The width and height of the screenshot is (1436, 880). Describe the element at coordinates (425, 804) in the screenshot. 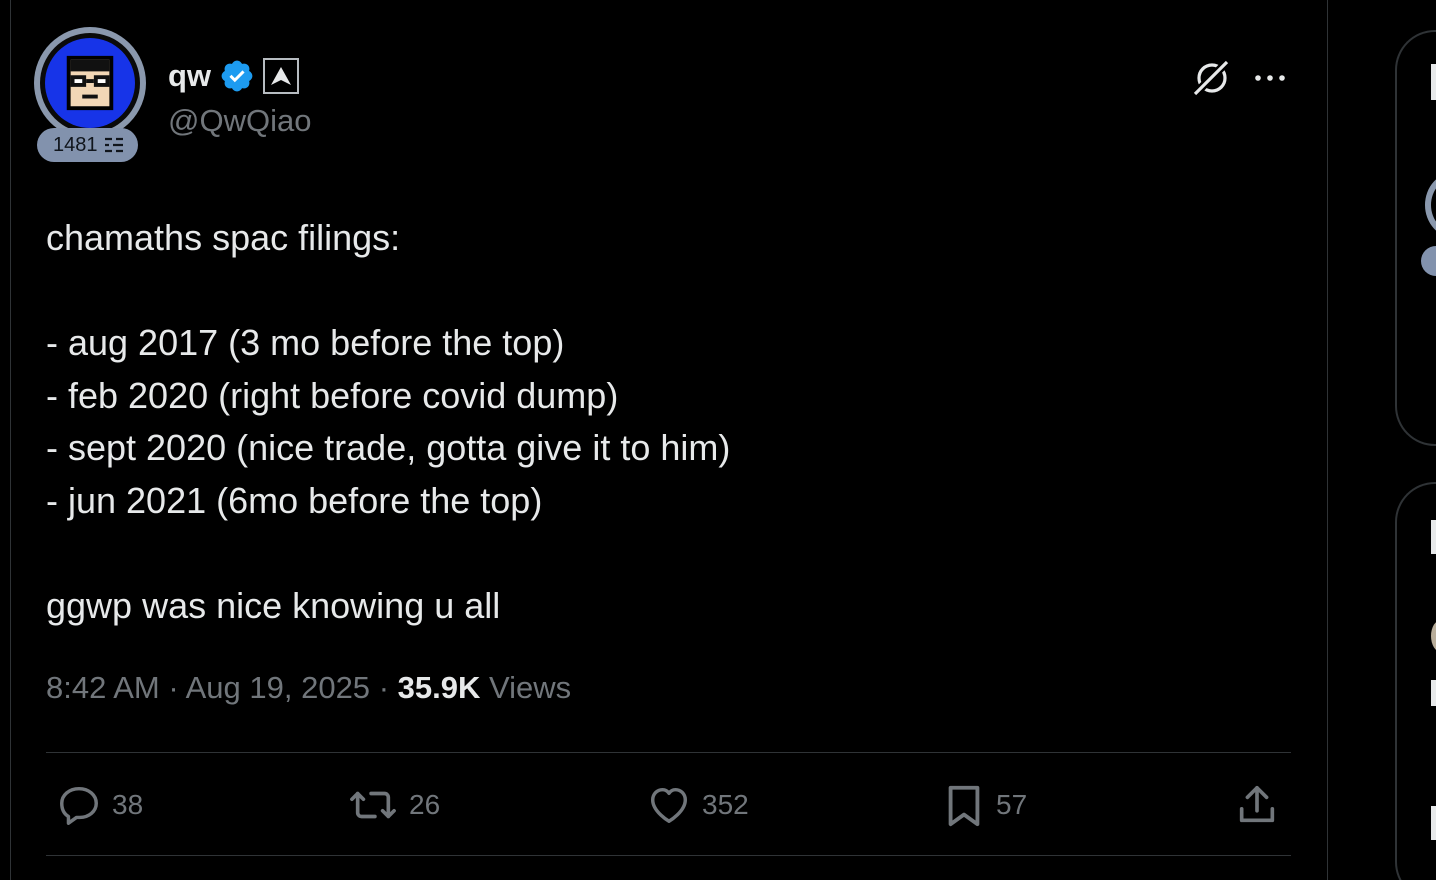

I see `repost-count: 26` at that location.